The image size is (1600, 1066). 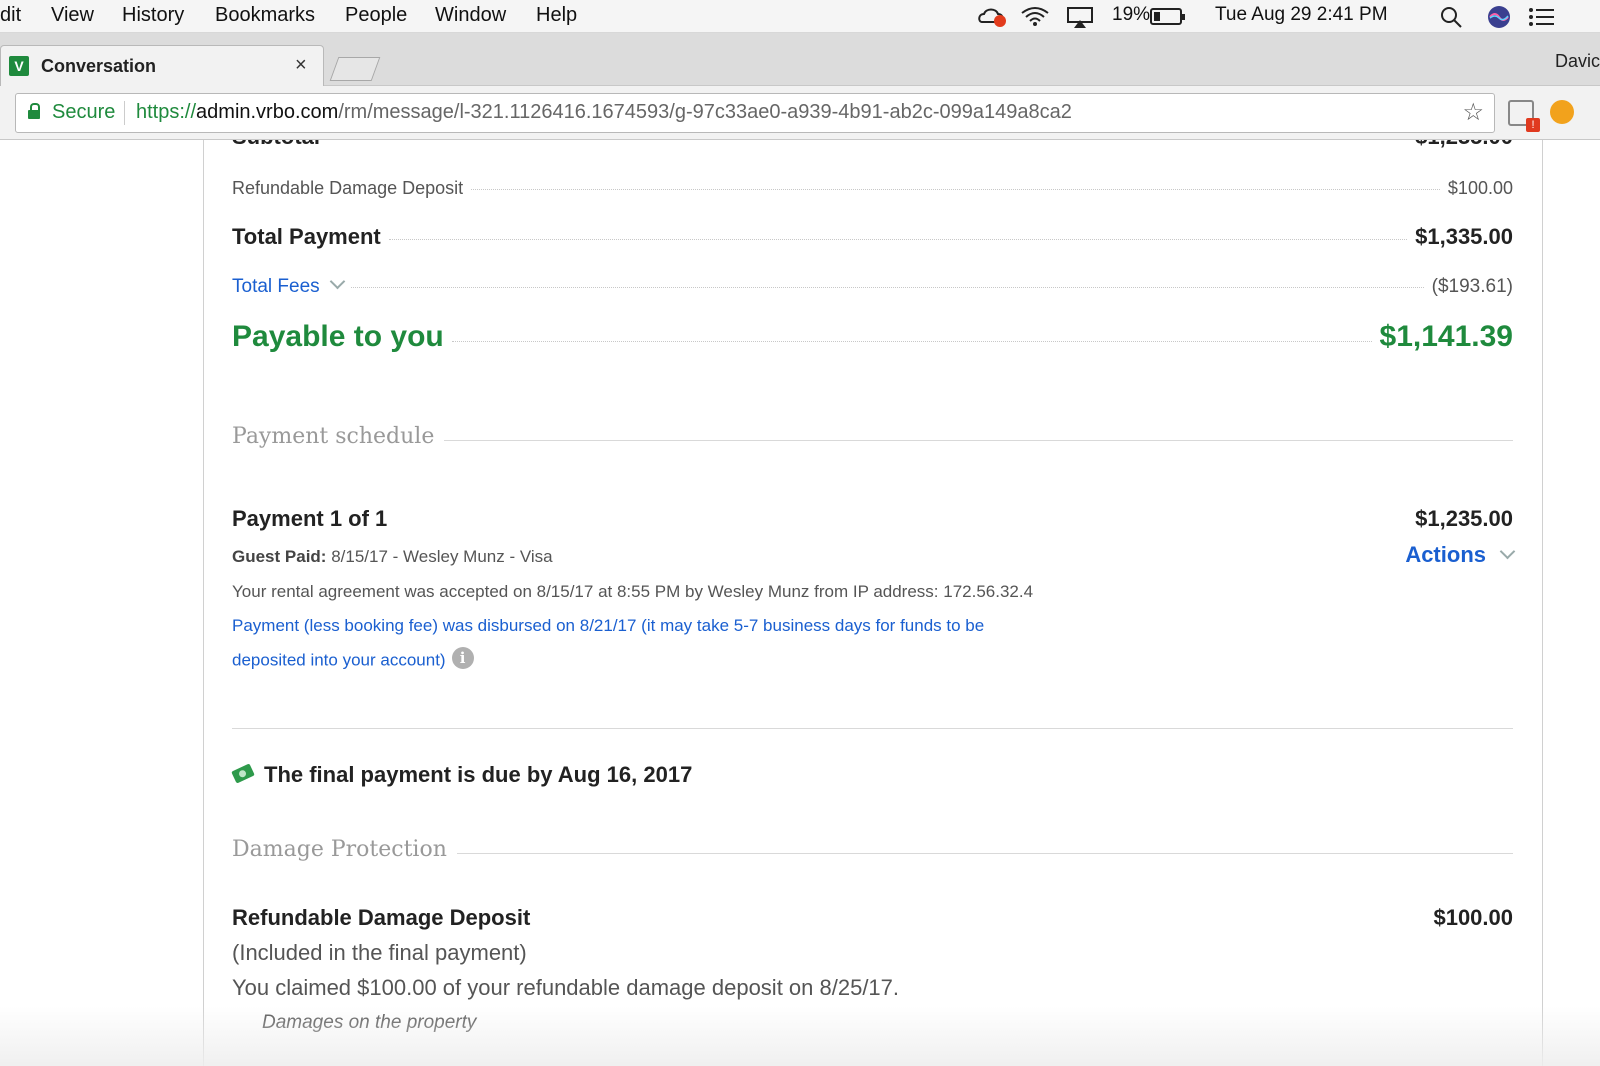 I want to click on menu-edit: dit, so click(x=10, y=15).